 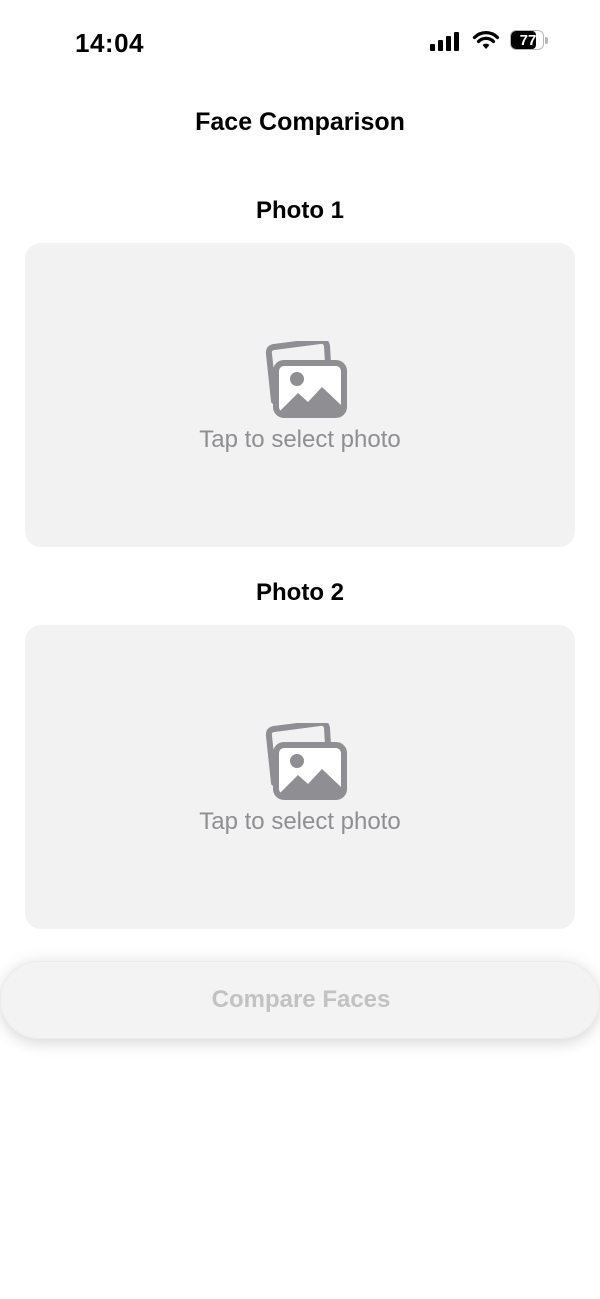 I want to click on status-bar: 14:04 77, so click(x=300, y=45).